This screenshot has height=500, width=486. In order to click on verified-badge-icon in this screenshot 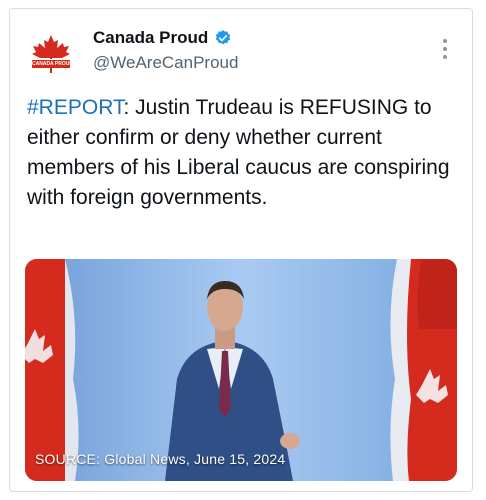, I will do `click(223, 37)`.